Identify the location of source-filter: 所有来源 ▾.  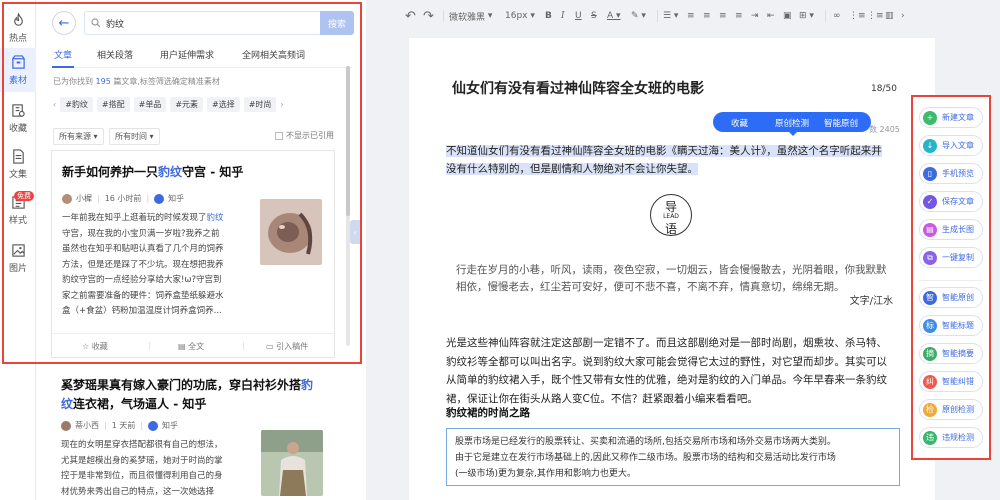
(78, 136).